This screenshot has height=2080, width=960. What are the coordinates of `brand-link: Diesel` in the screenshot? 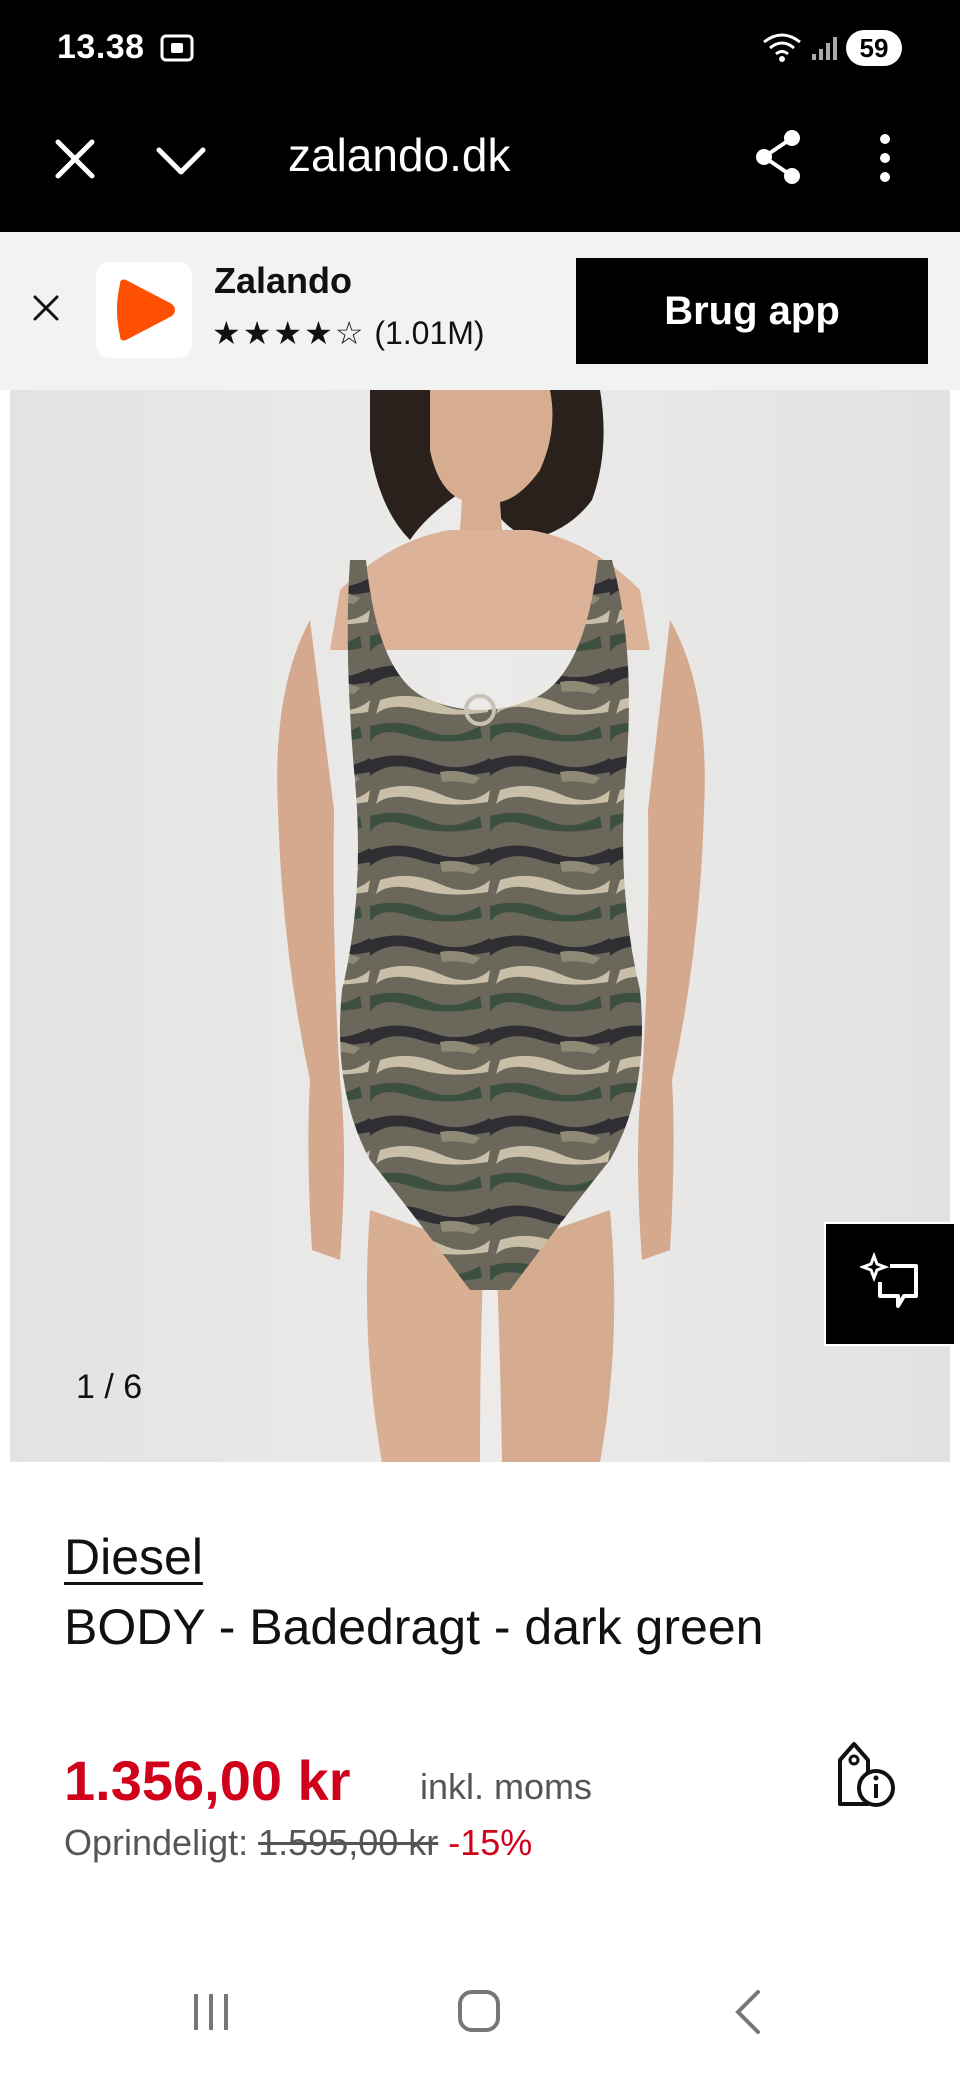 It's located at (133, 1557).